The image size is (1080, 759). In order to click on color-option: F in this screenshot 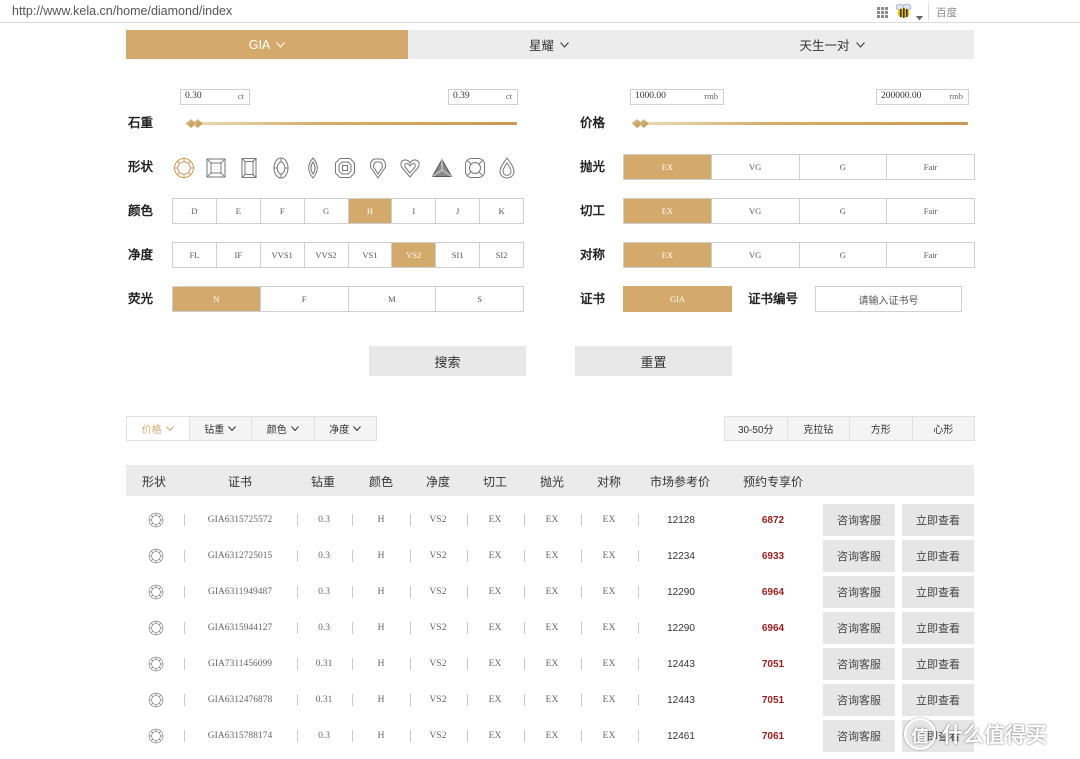, I will do `click(281, 211)`.